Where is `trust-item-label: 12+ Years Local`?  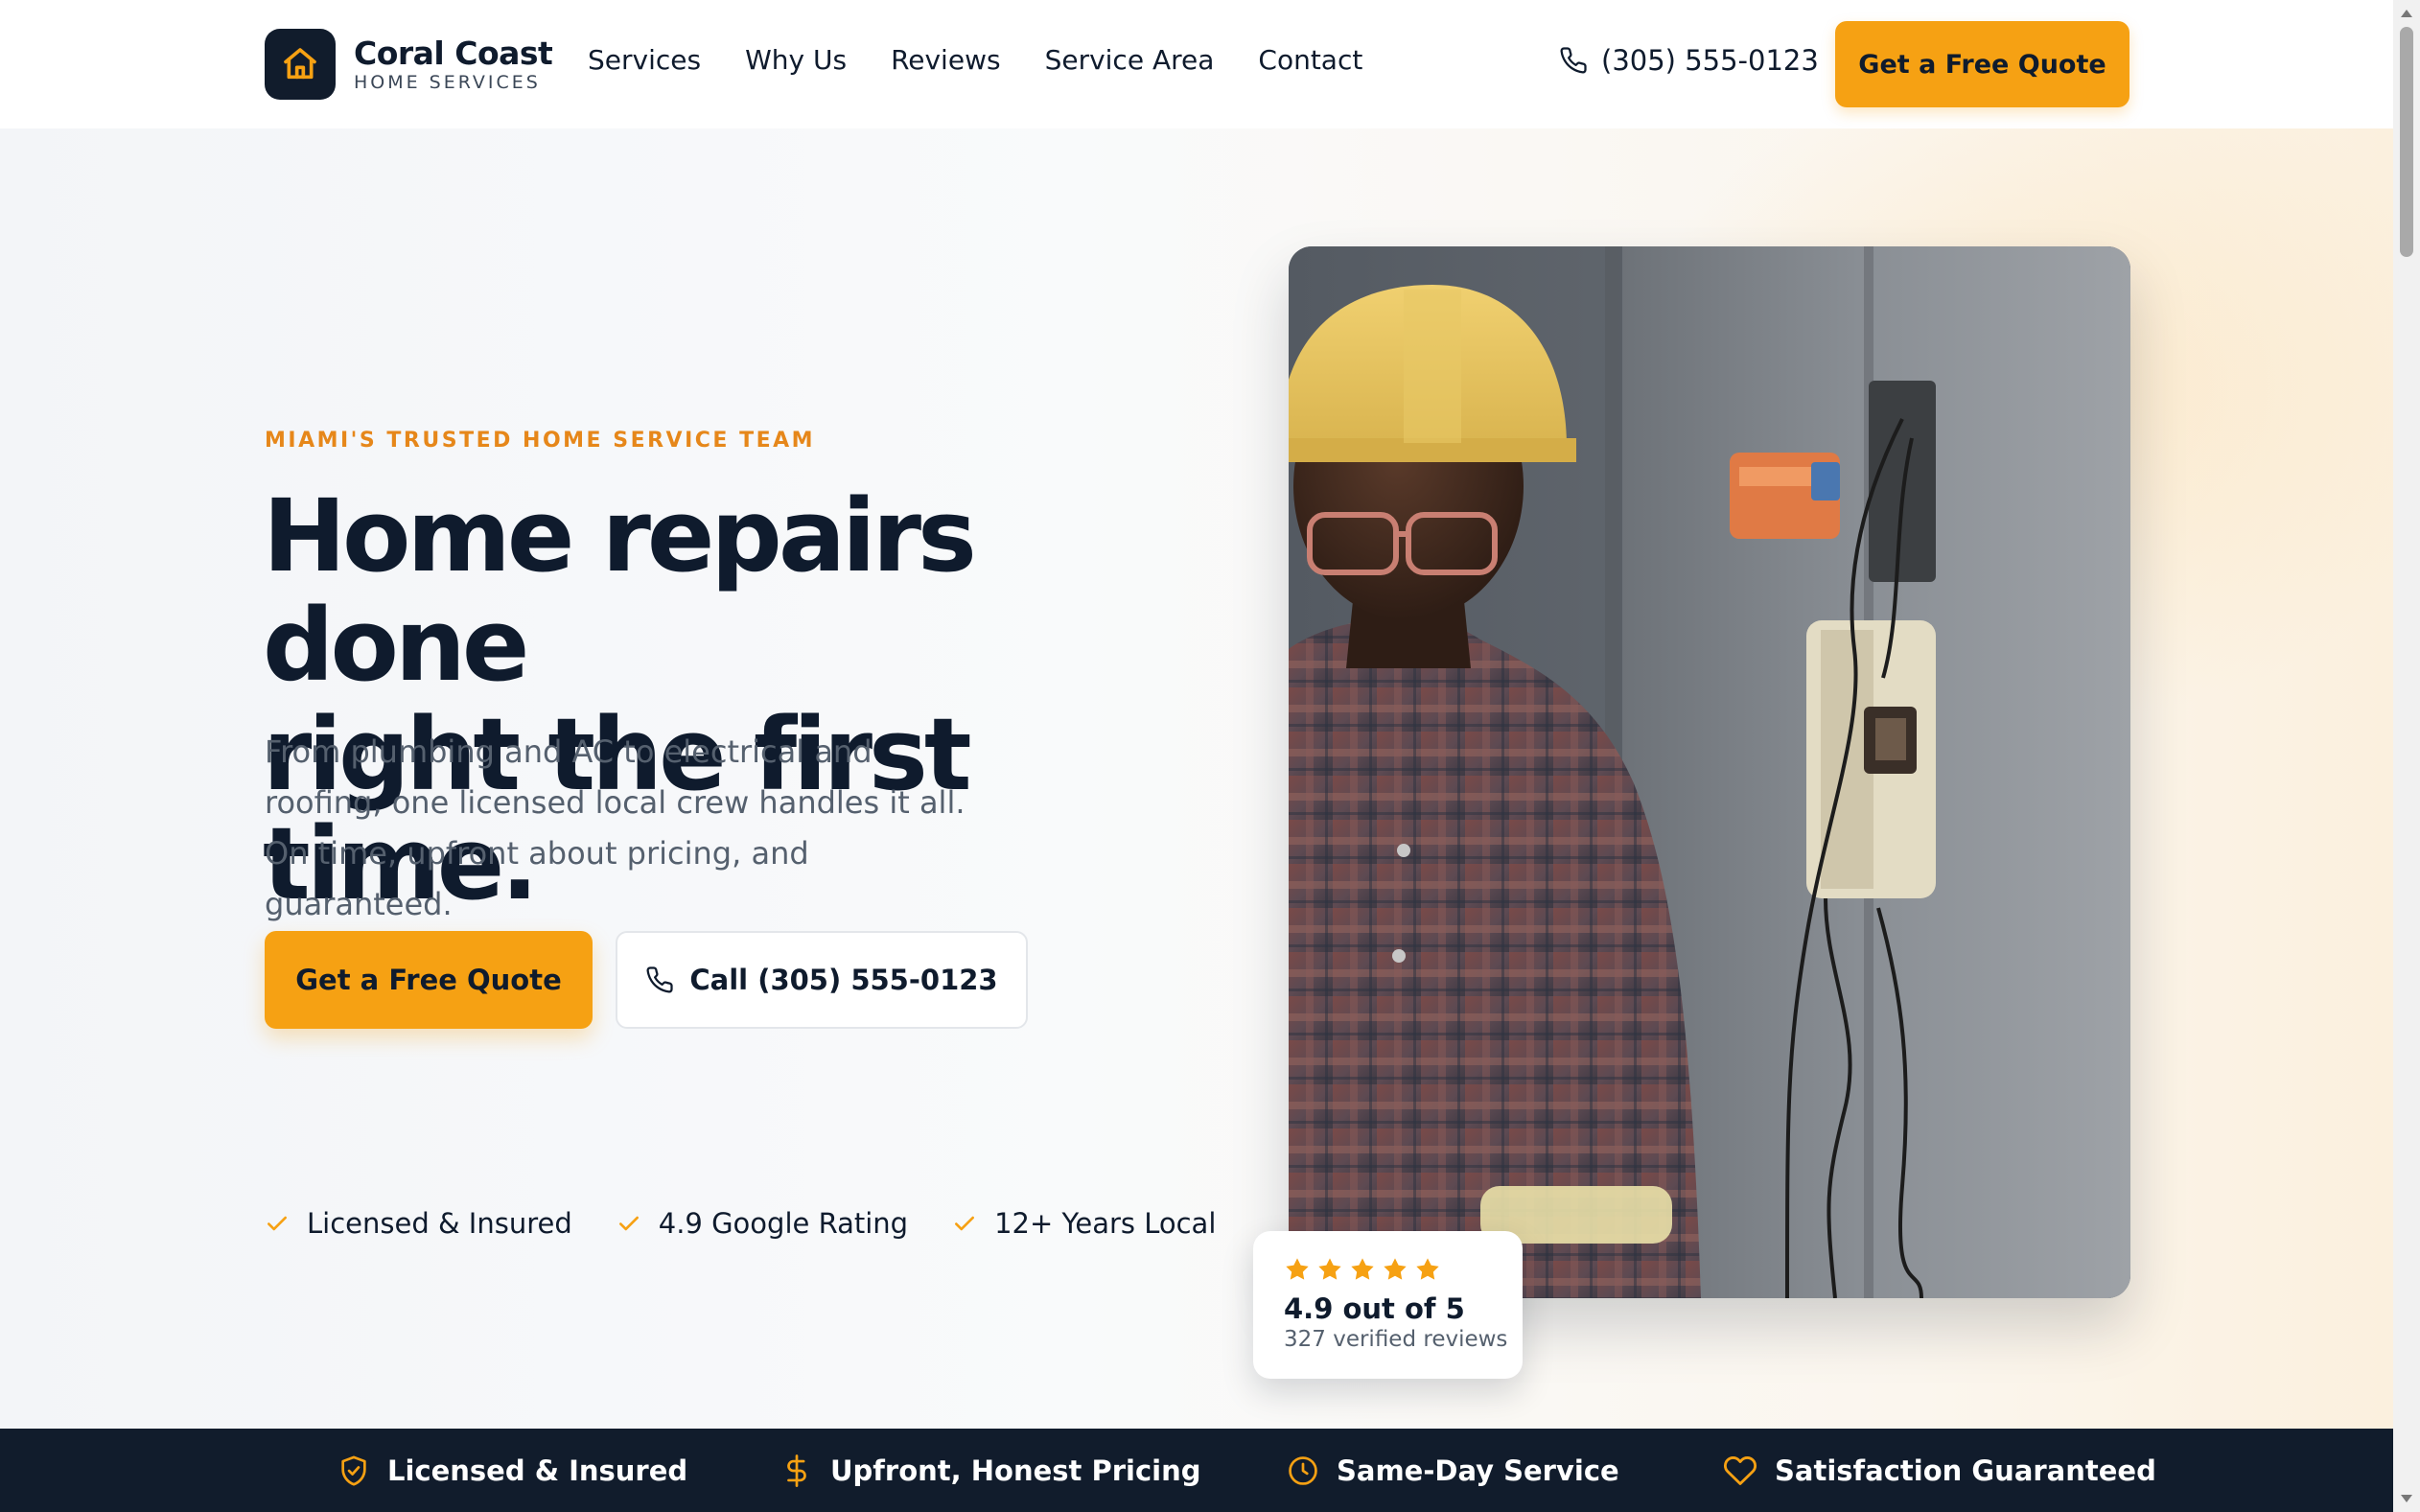 trust-item-label: 12+ Years Local is located at coordinates (1105, 1223).